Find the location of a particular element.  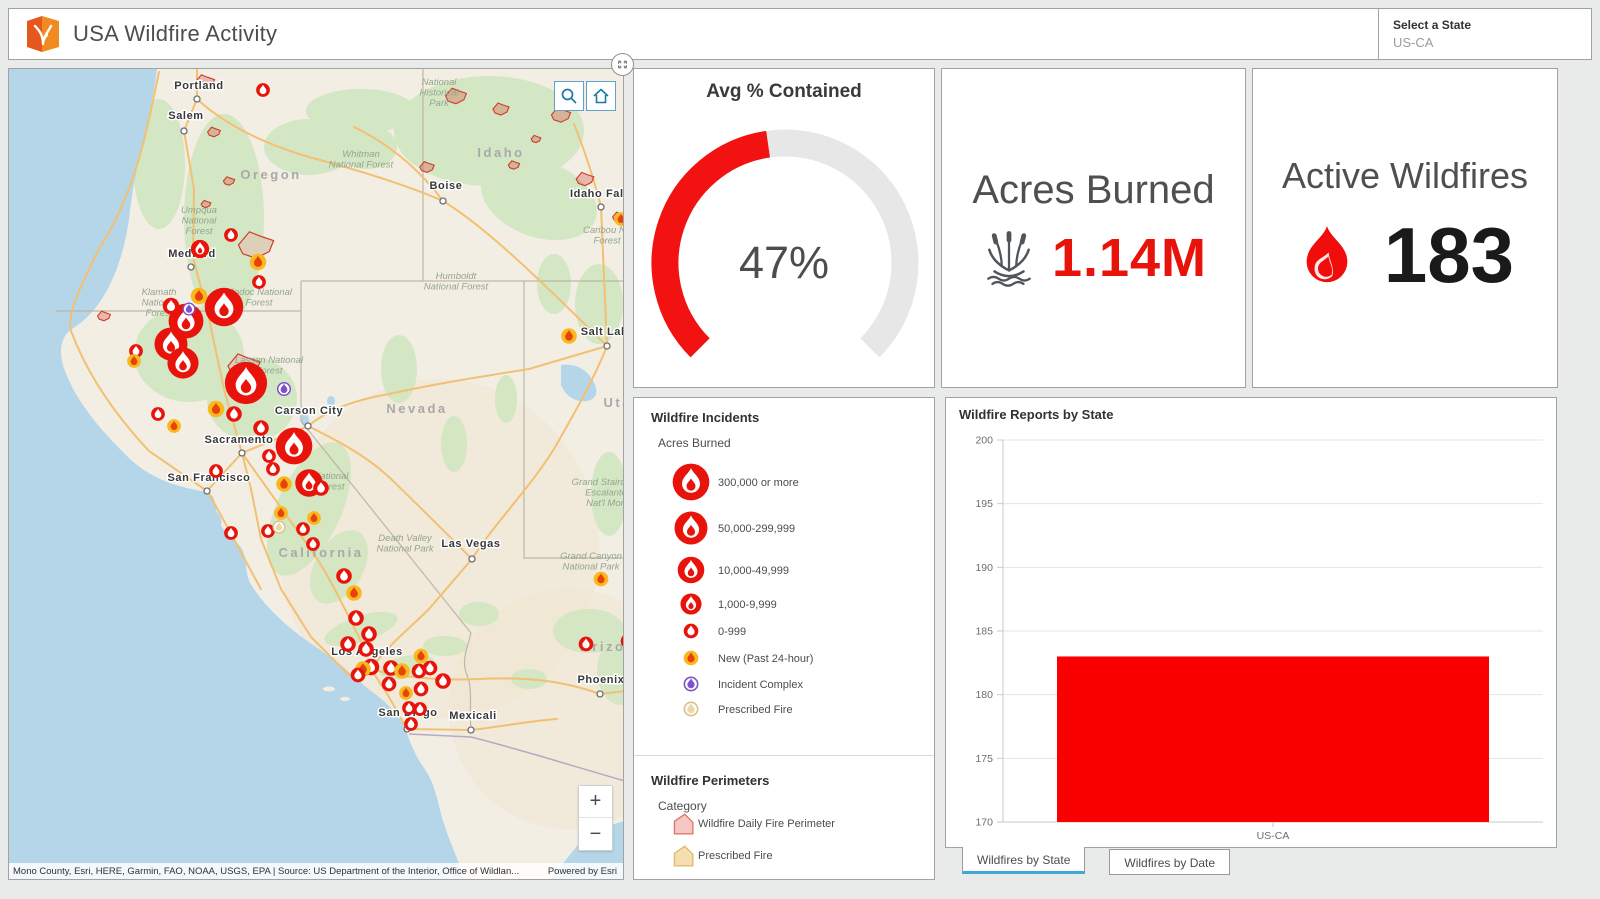

zoom-out-button: − is located at coordinates (595, 834).